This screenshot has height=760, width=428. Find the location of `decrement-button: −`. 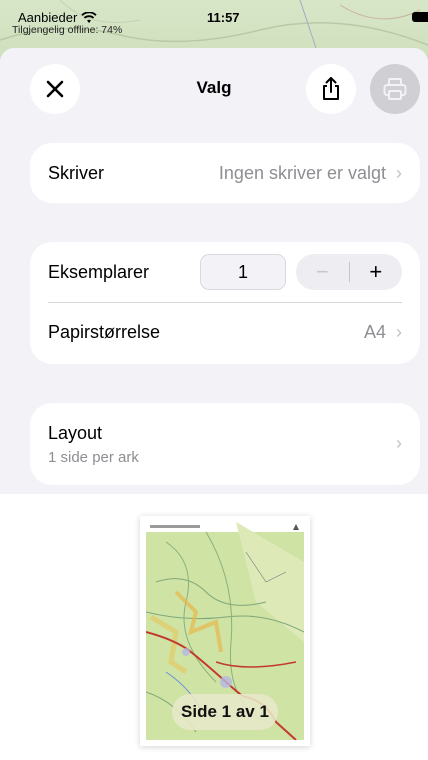

decrement-button: − is located at coordinates (322, 272).